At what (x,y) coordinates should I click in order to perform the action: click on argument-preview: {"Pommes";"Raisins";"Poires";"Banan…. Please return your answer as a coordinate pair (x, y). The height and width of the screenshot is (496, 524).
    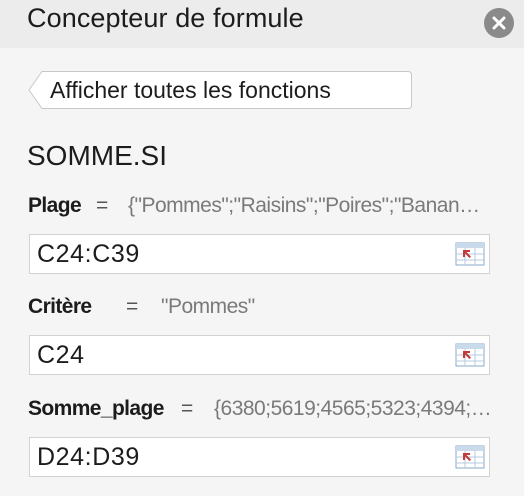
    Looking at the image, I should click on (304, 205).